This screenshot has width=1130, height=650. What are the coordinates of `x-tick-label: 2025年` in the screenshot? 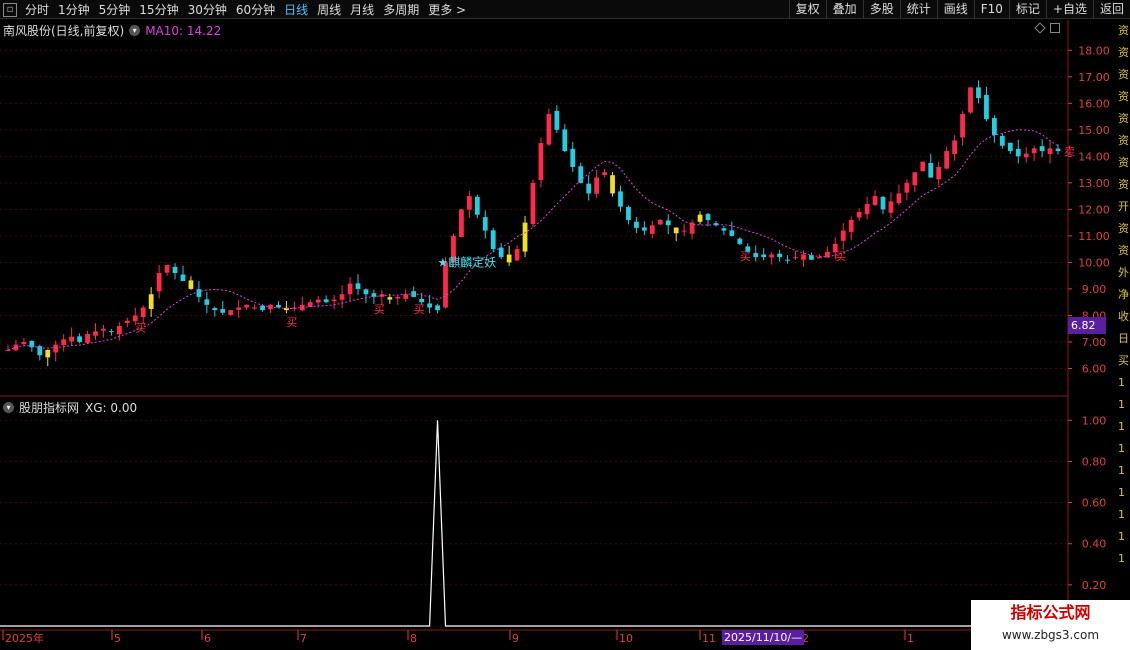 It's located at (24, 638).